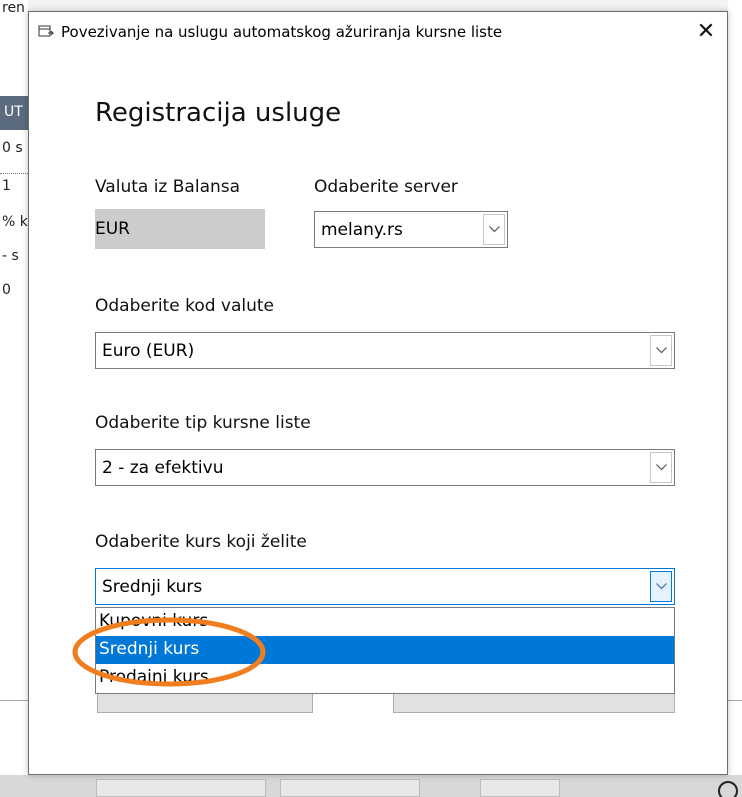  Describe the element at coordinates (385, 586) in the screenshot. I see `rate-select: Srednji kurs` at that location.